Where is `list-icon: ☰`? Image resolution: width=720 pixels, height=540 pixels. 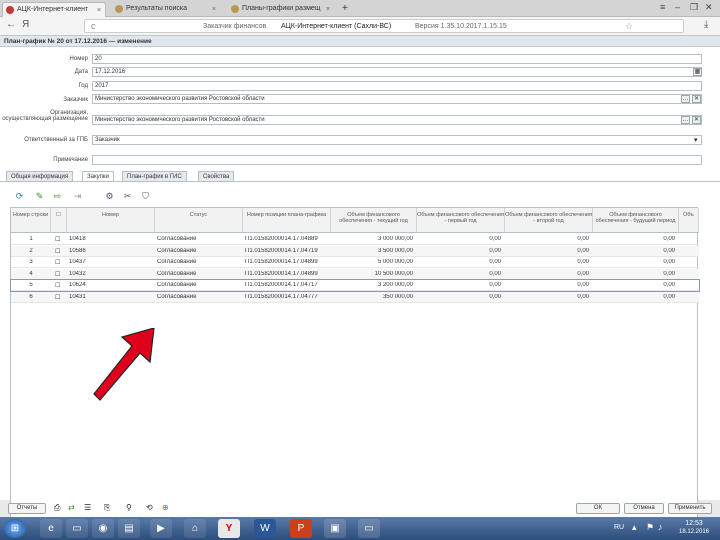
list-icon: ☰ is located at coordinates (87, 507).